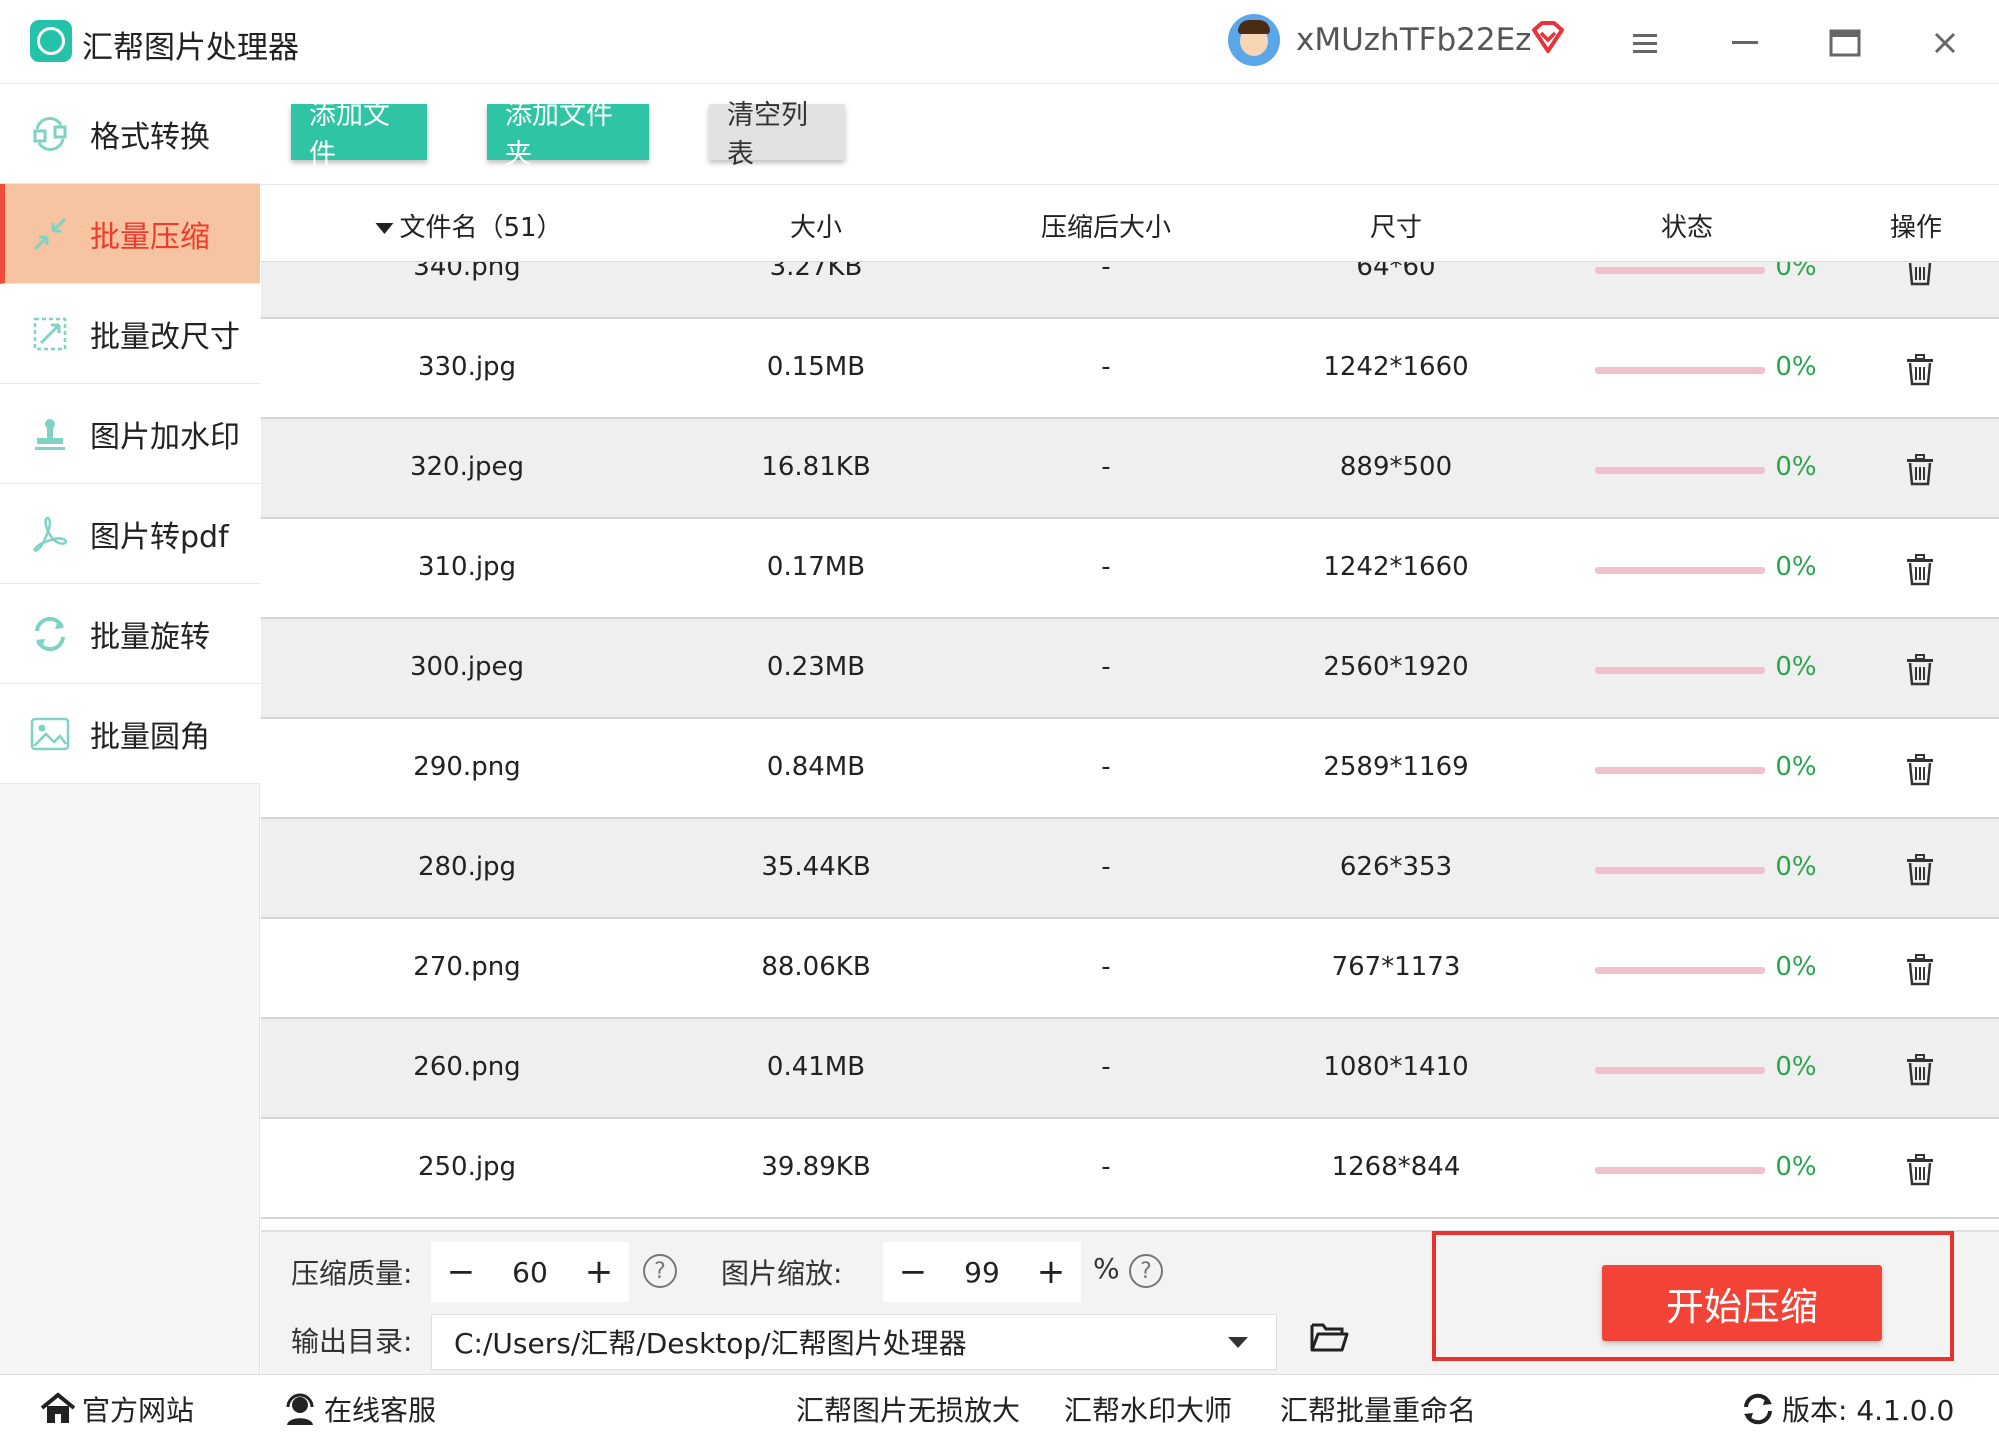  I want to click on sort-caret-icon, so click(384, 228).